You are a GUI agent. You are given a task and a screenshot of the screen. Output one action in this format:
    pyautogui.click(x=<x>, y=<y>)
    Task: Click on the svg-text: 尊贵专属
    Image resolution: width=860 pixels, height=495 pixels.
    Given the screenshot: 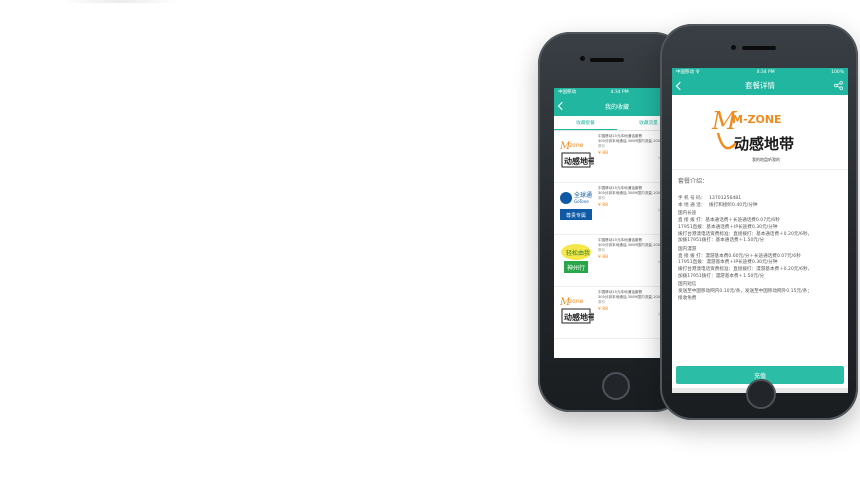 What is the action you would take?
    pyautogui.click(x=576, y=215)
    